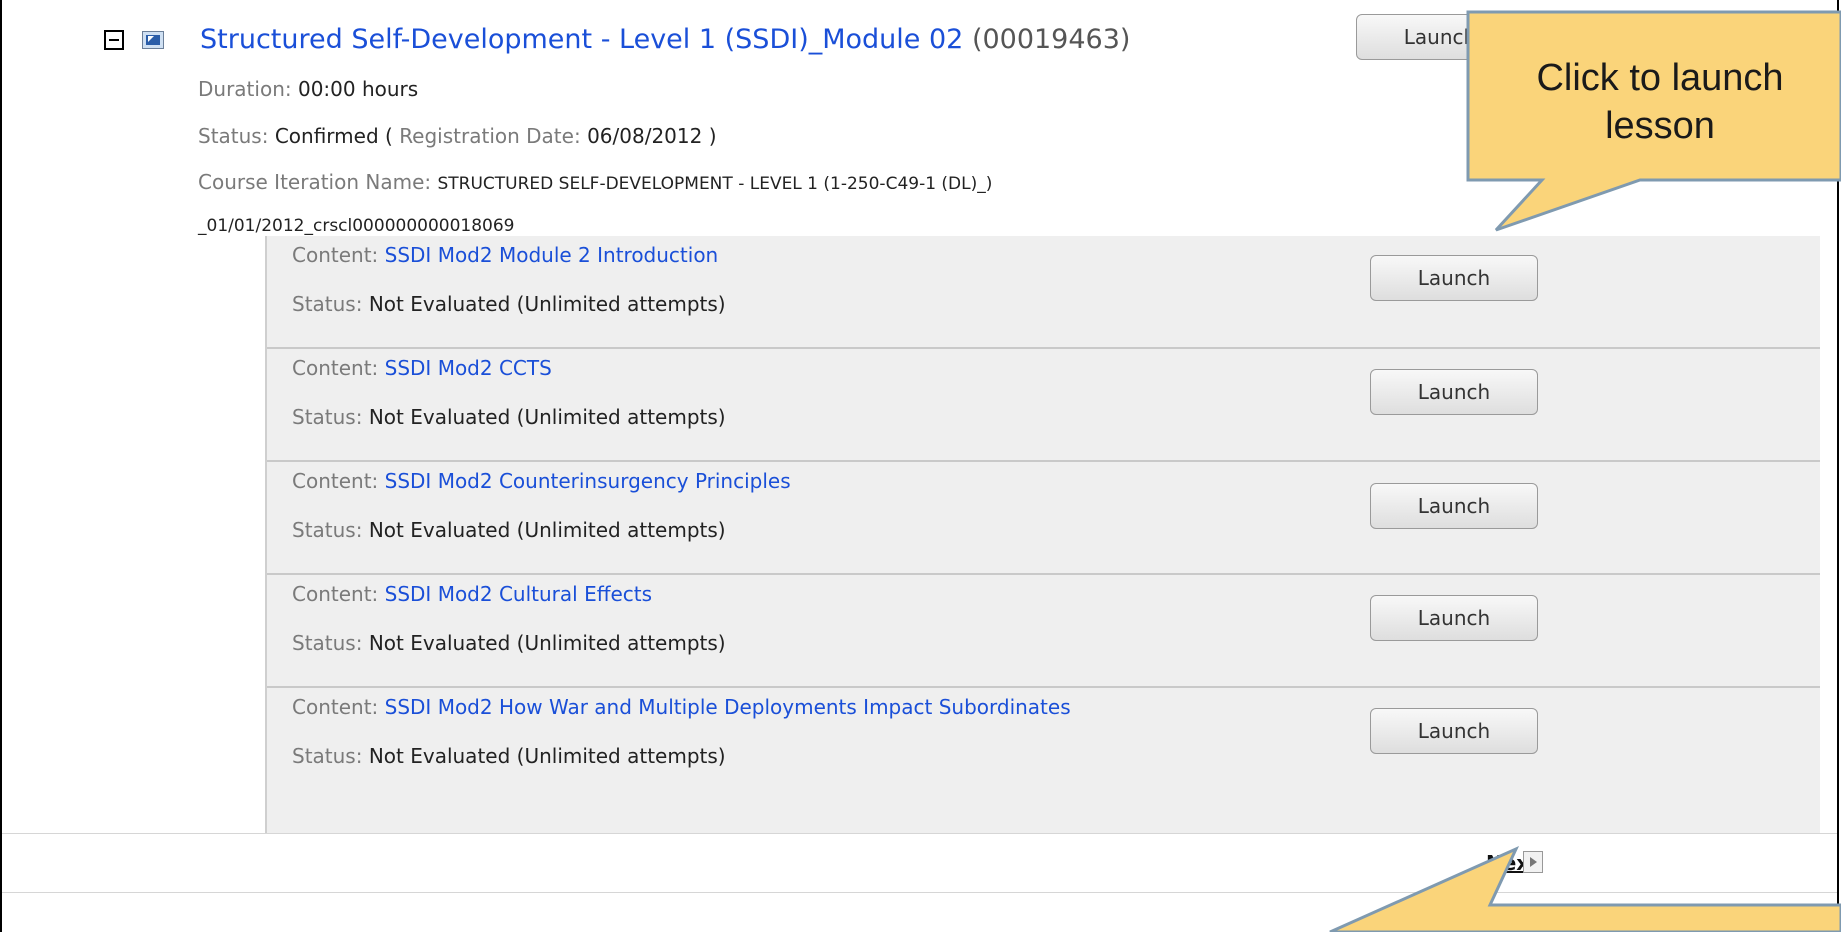 This screenshot has height=932, width=1841. What do you see at coordinates (1660, 102) in the screenshot?
I see `callout-text: Click to launch lesson` at bounding box center [1660, 102].